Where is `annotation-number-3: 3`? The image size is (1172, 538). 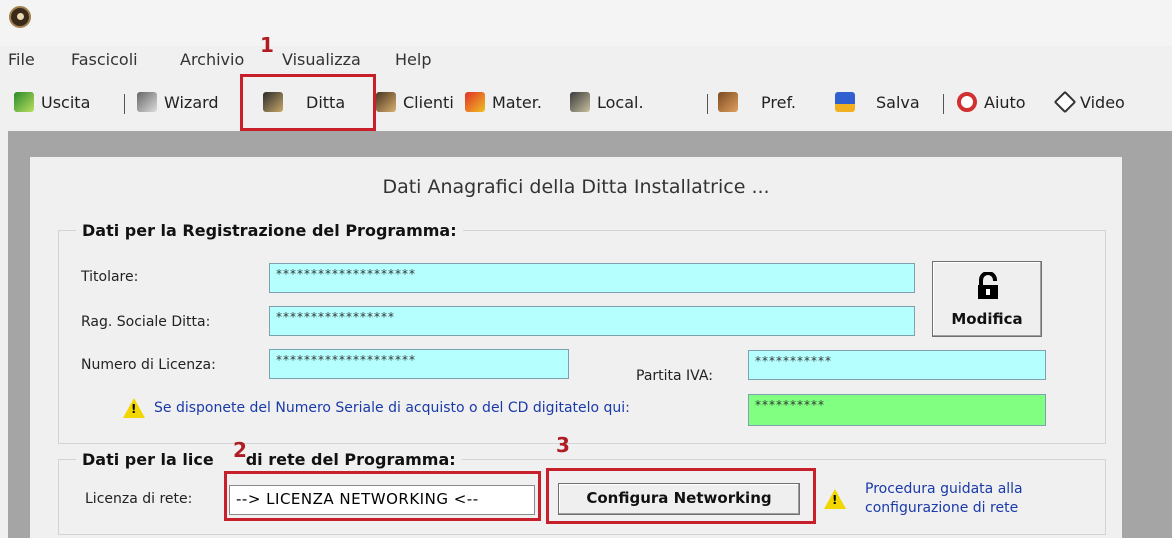
annotation-number-3: 3 is located at coordinates (563, 445).